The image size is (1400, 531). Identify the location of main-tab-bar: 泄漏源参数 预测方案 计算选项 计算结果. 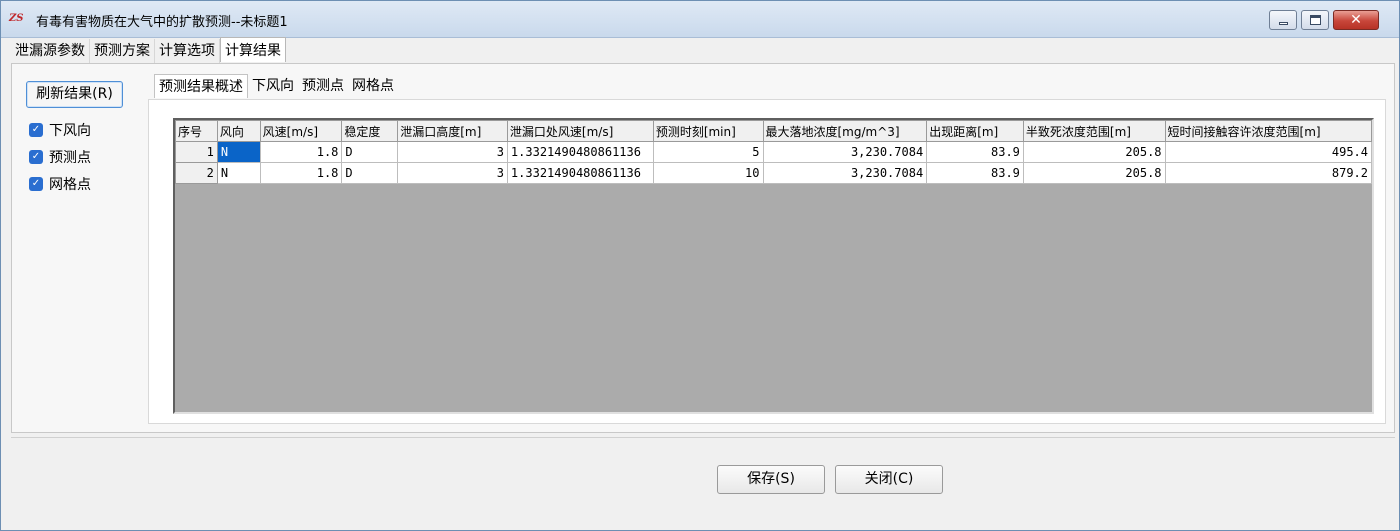
(148, 50).